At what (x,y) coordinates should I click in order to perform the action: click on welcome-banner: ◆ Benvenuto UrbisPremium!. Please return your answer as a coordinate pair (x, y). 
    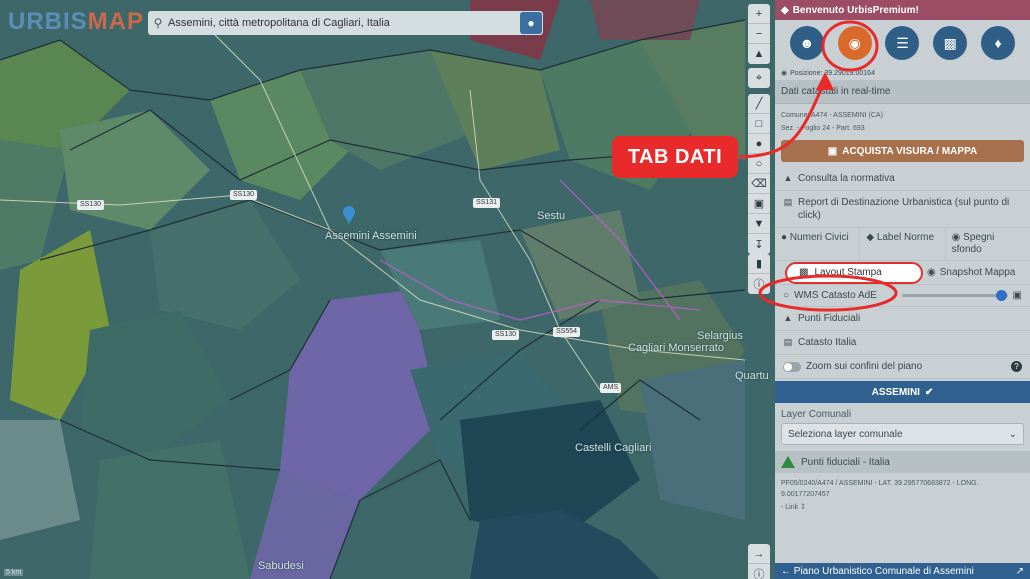
    Looking at the image, I should click on (902, 10).